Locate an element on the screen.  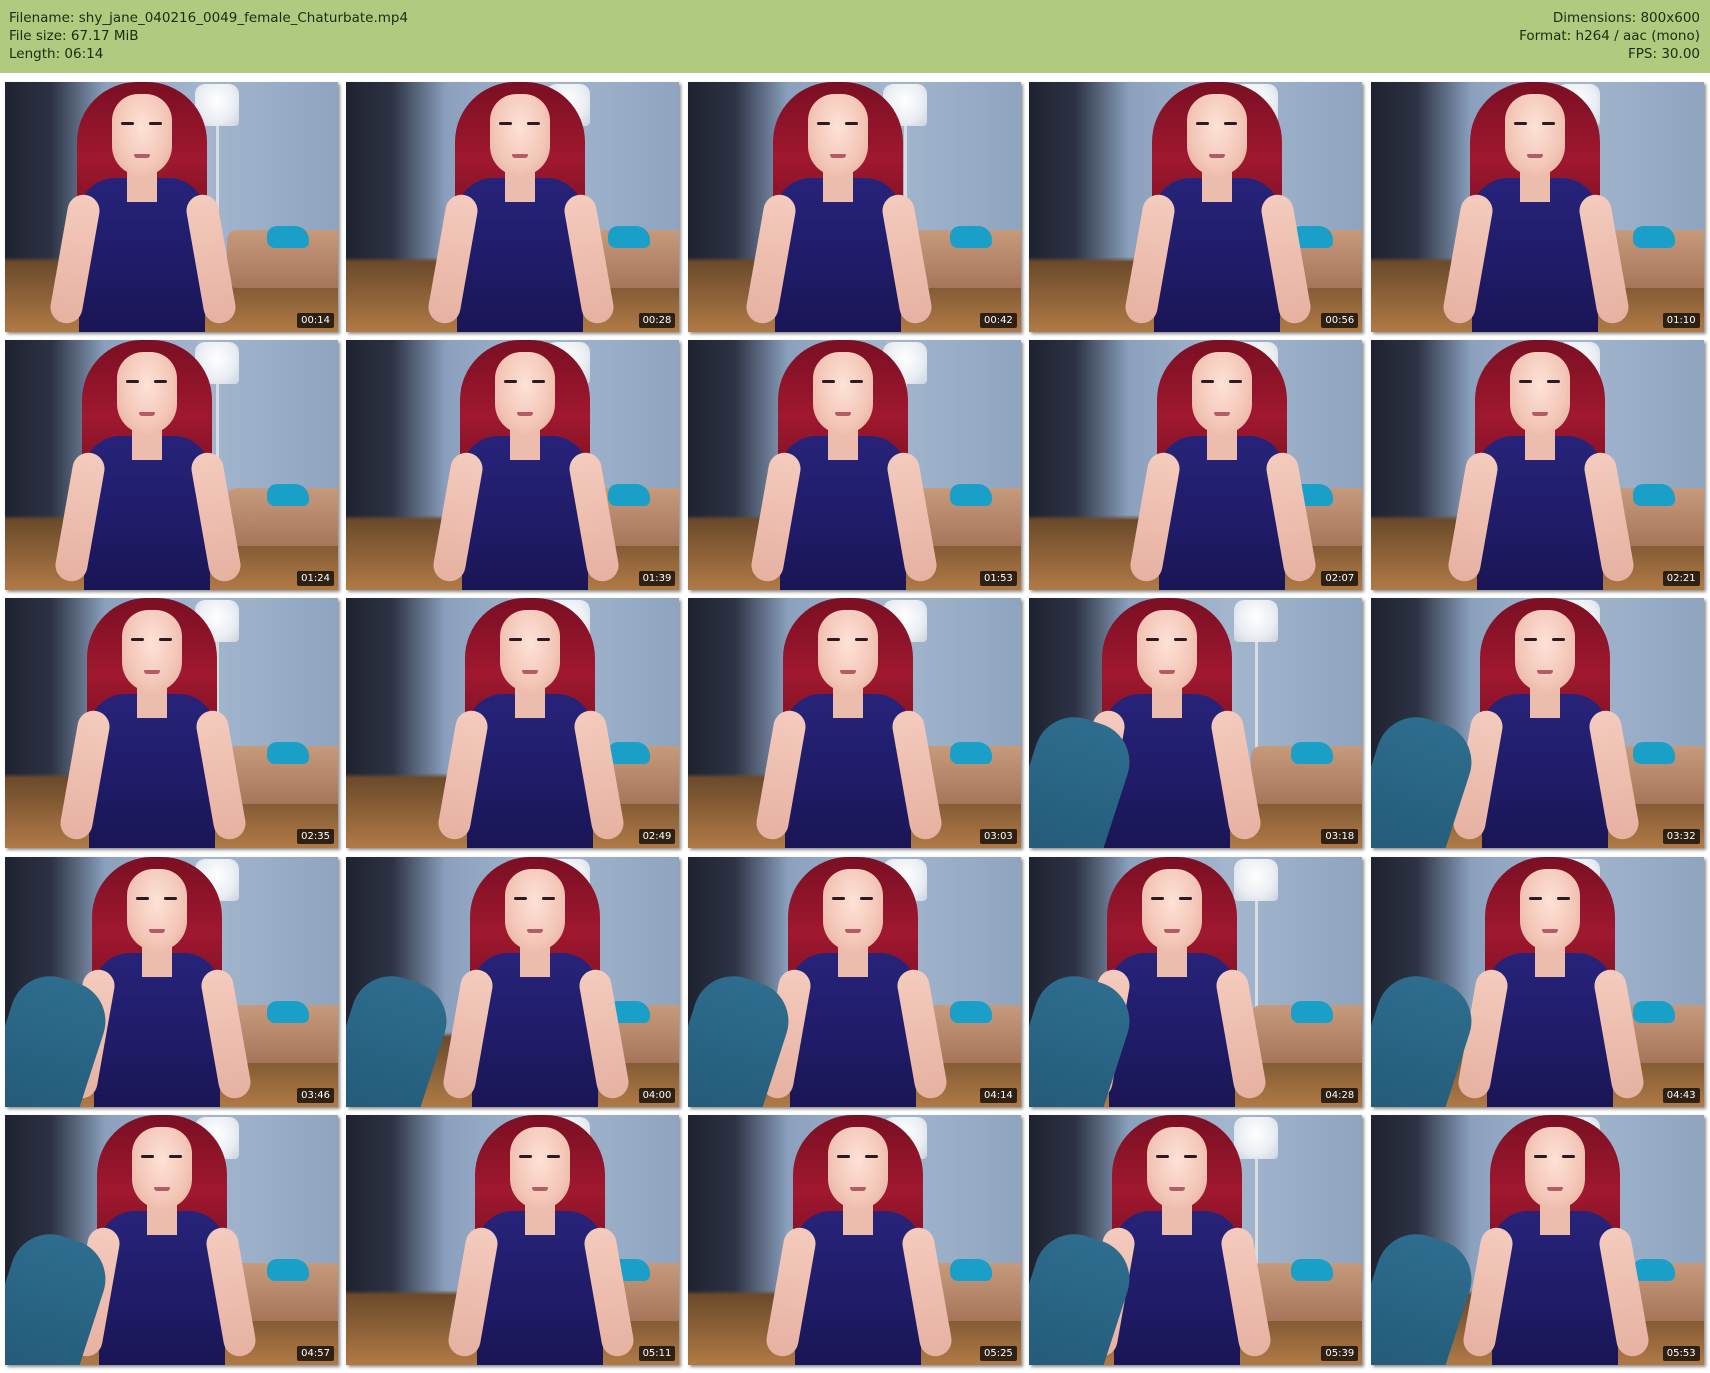
video-thumbnail: 03:32 is located at coordinates (1537, 723).